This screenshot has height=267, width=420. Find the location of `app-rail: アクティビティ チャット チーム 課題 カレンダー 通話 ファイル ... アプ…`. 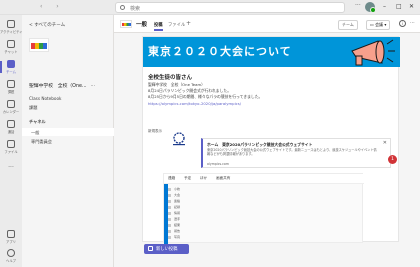

app-rail: アクティビティ チャット チーム 課題 カレンダー 通話 ファイル ... アプ… is located at coordinates (11, 141).